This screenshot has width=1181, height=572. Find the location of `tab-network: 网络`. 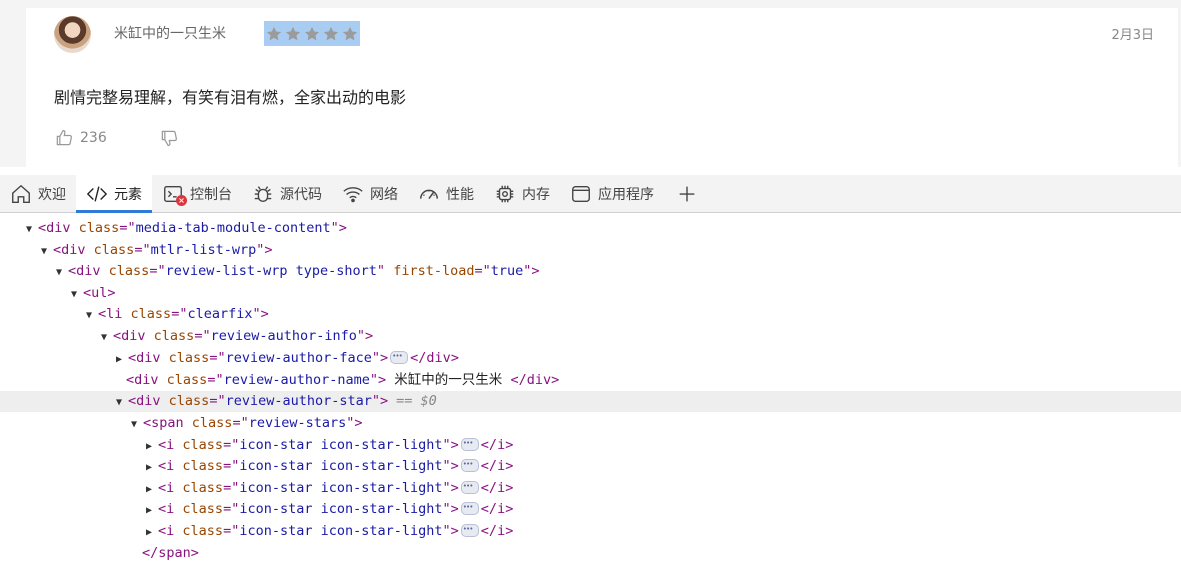

tab-network: 网络 is located at coordinates (370, 193).